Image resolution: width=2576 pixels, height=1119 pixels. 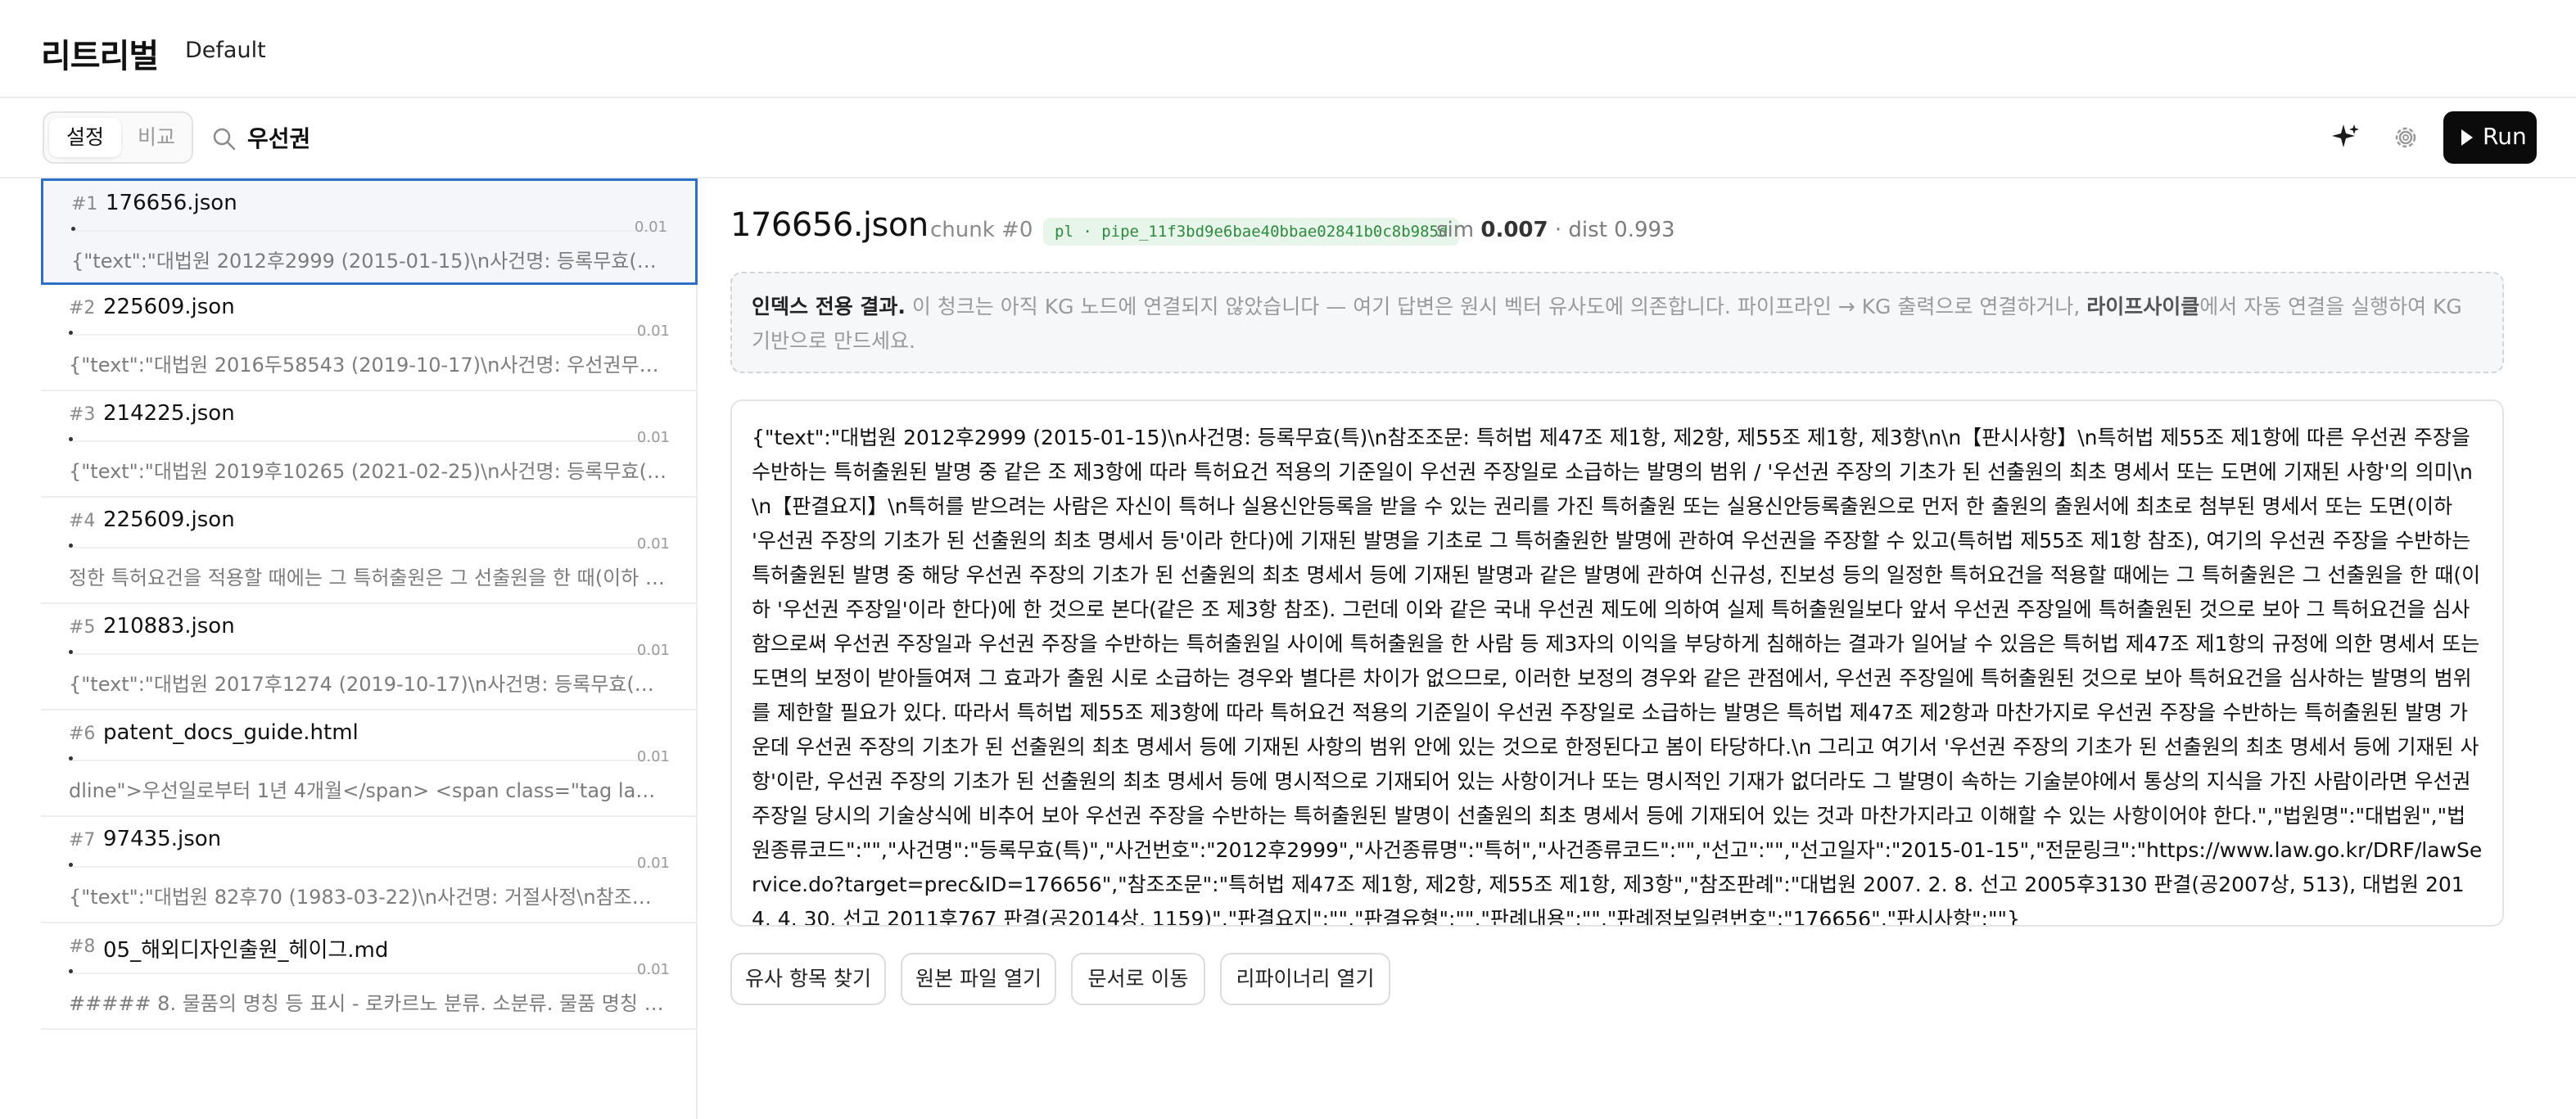 What do you see at coordinates (224, 139) in the screenshot?
I see `search-icon` at bounding box center [224, 139].